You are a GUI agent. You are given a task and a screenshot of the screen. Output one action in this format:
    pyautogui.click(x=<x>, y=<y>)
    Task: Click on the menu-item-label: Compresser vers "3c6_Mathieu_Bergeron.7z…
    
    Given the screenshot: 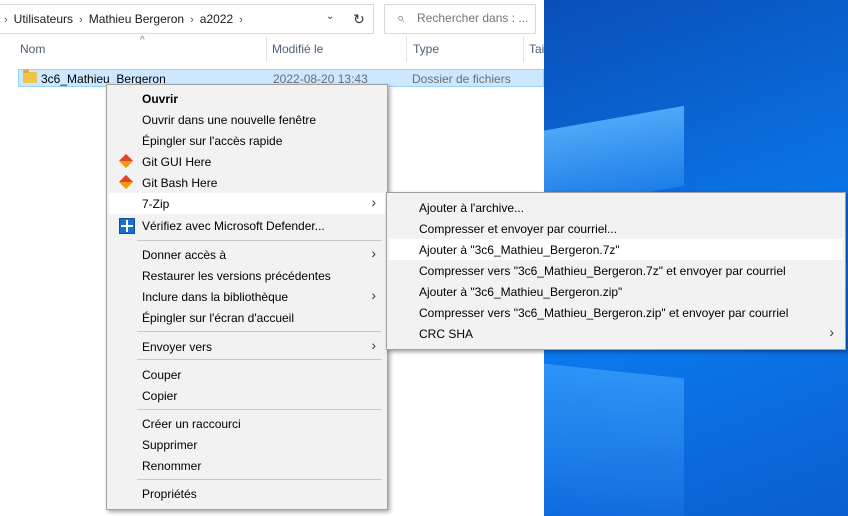 What is the action you would take?
    pyautogui.click(x=602, y=271)
    